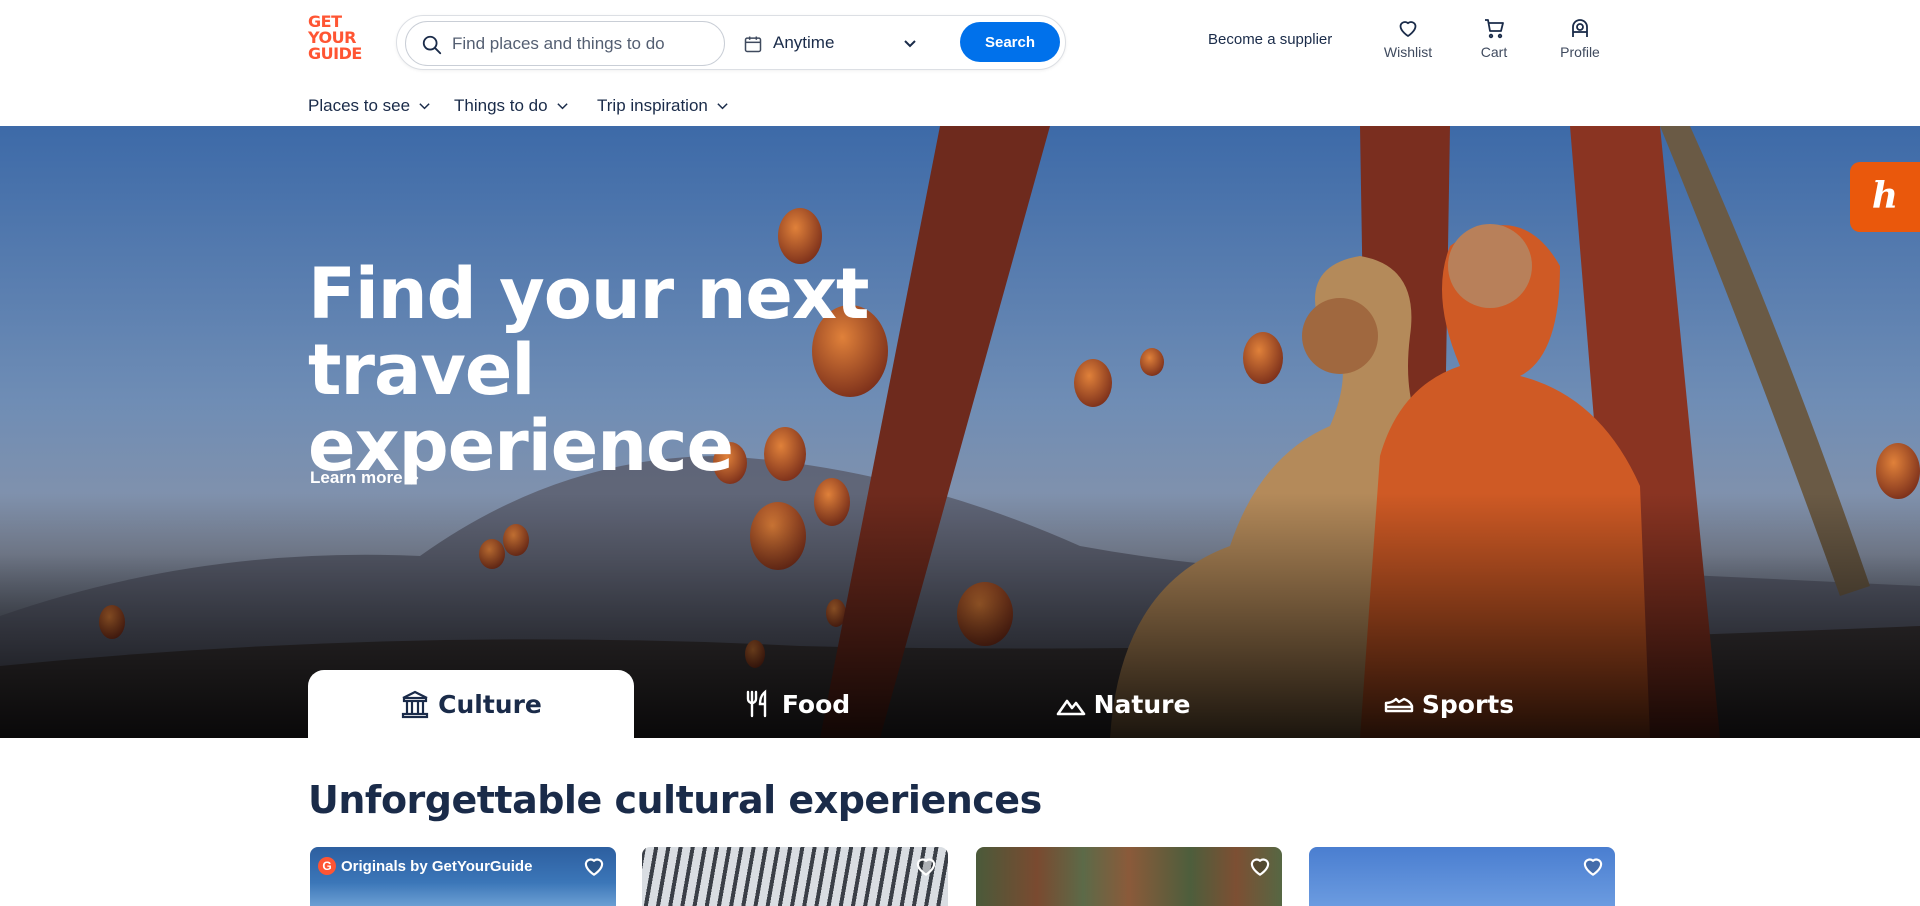 This screenshot has width=1920, height=906. I want to click on originals-badge: G Originals by GetYourGuide, so click(425, 866).